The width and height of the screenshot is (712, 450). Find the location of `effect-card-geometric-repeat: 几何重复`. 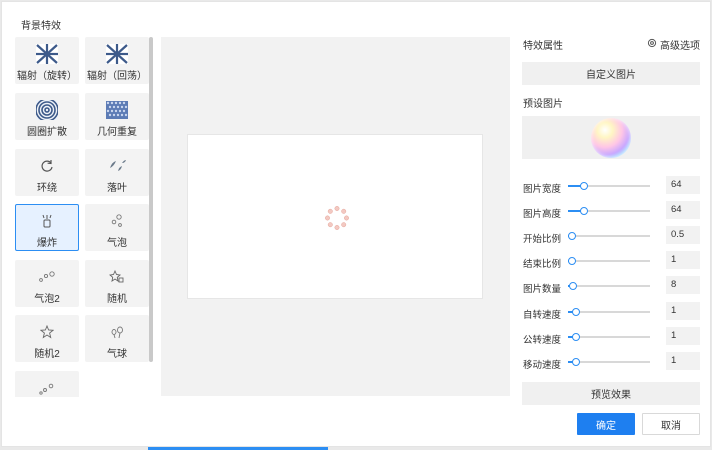

effect-card-geometric-repeat: 几何重复 is located at coordinates (117, 116).